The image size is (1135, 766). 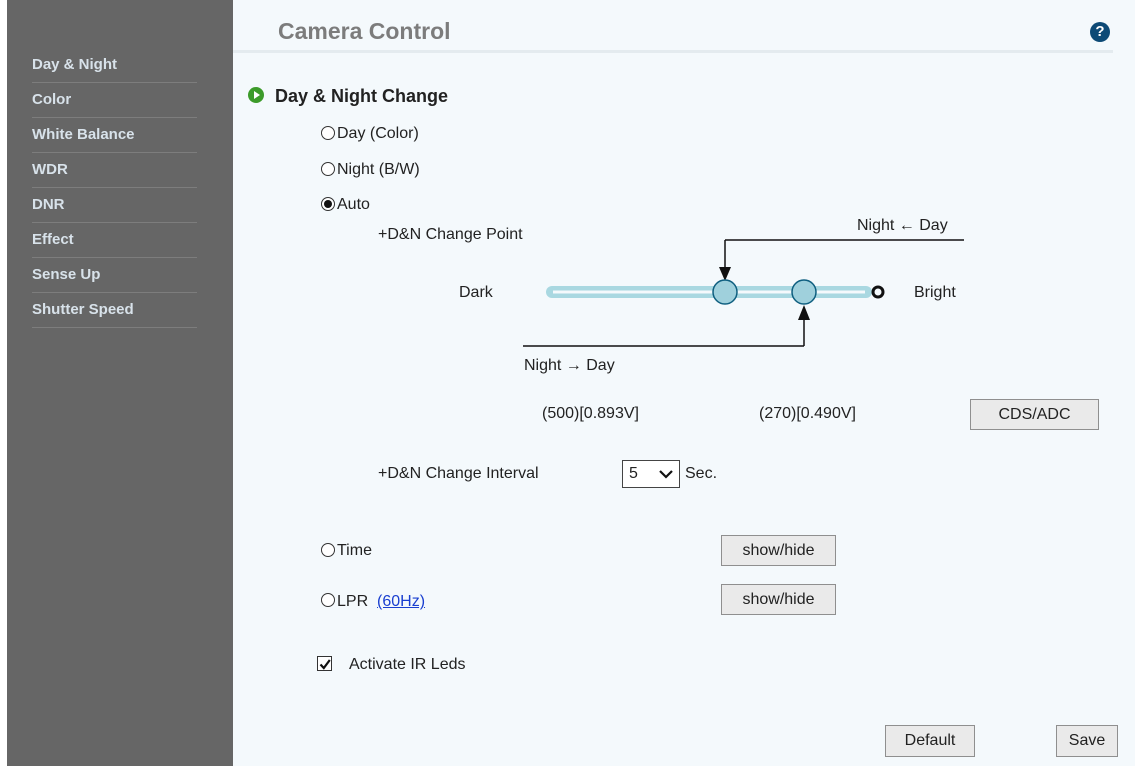 I want to click on night-threshold-value: (500)[0.893V], so click(x=590, y=413).